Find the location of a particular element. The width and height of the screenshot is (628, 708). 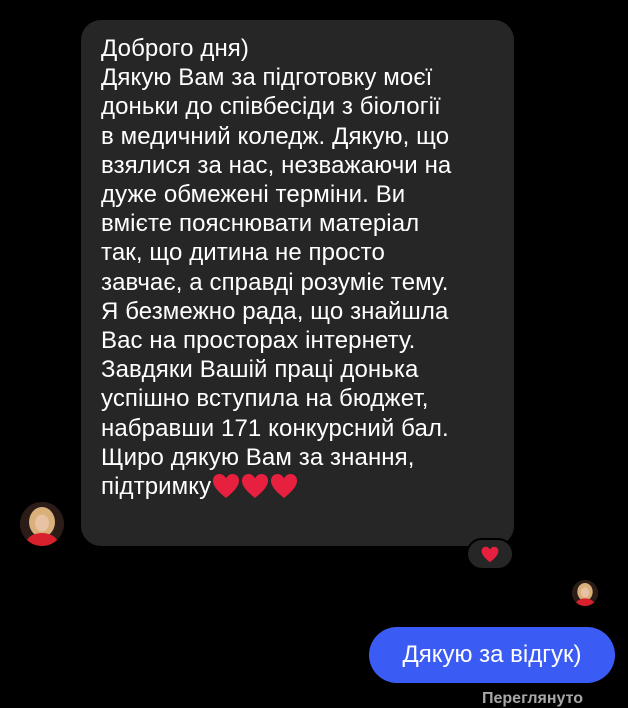

outgoing-message-text: Дякую за відгук) is located at coordinates (492, 654).